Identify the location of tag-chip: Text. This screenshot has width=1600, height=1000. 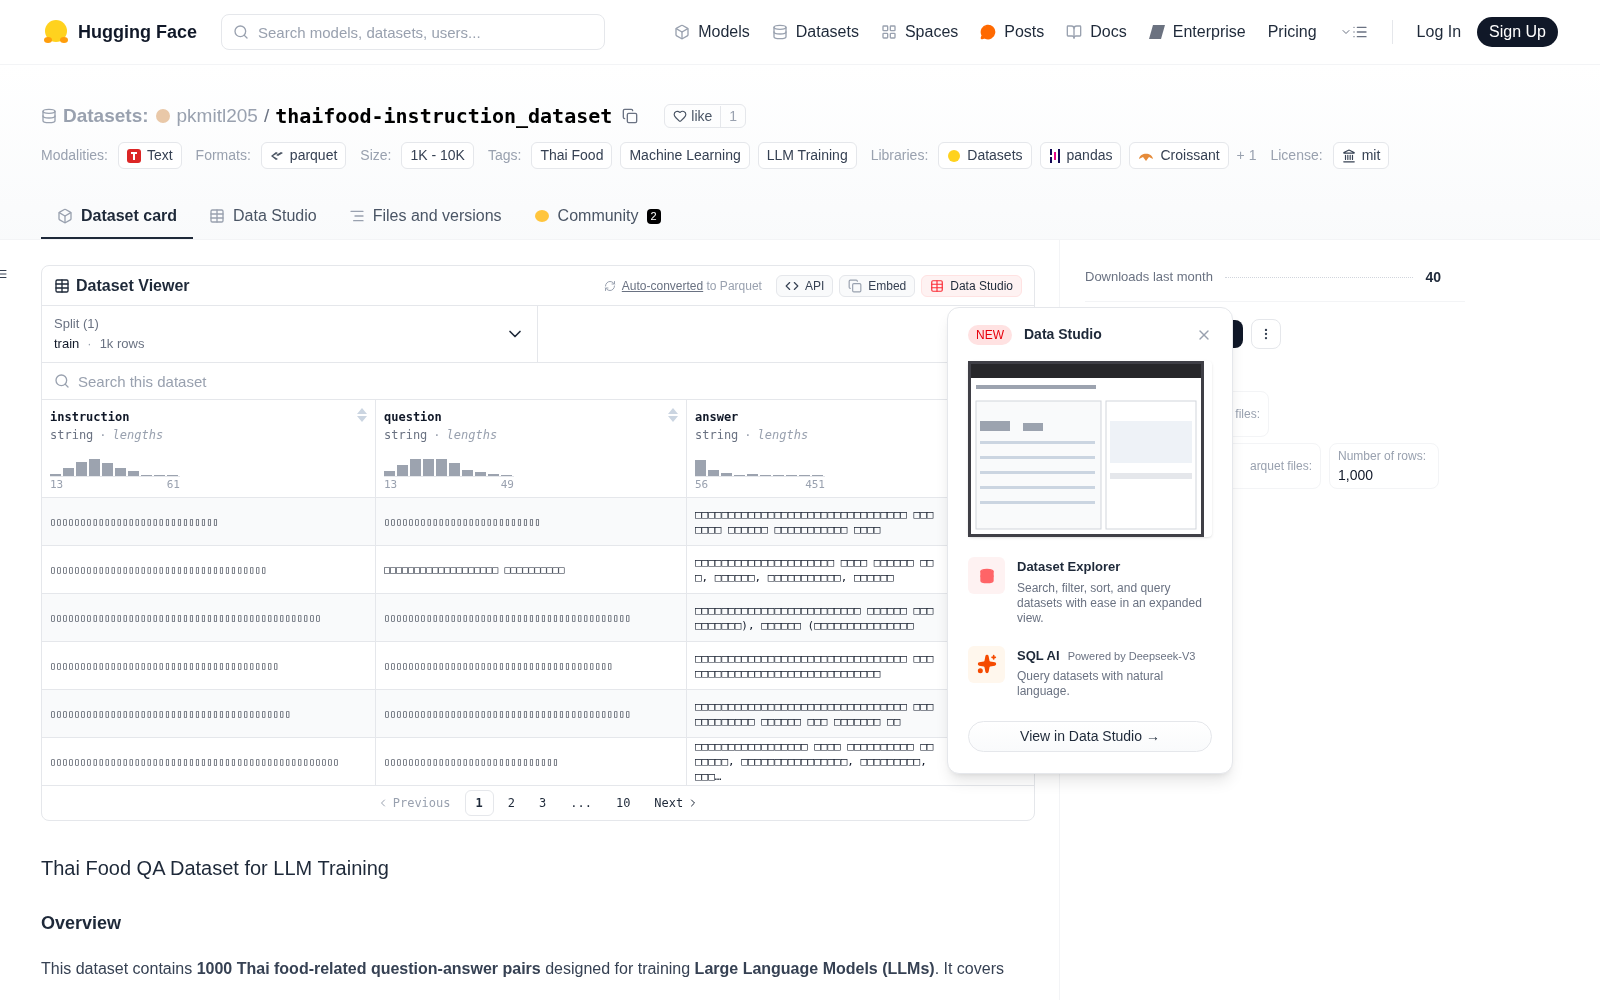
(149, 155).